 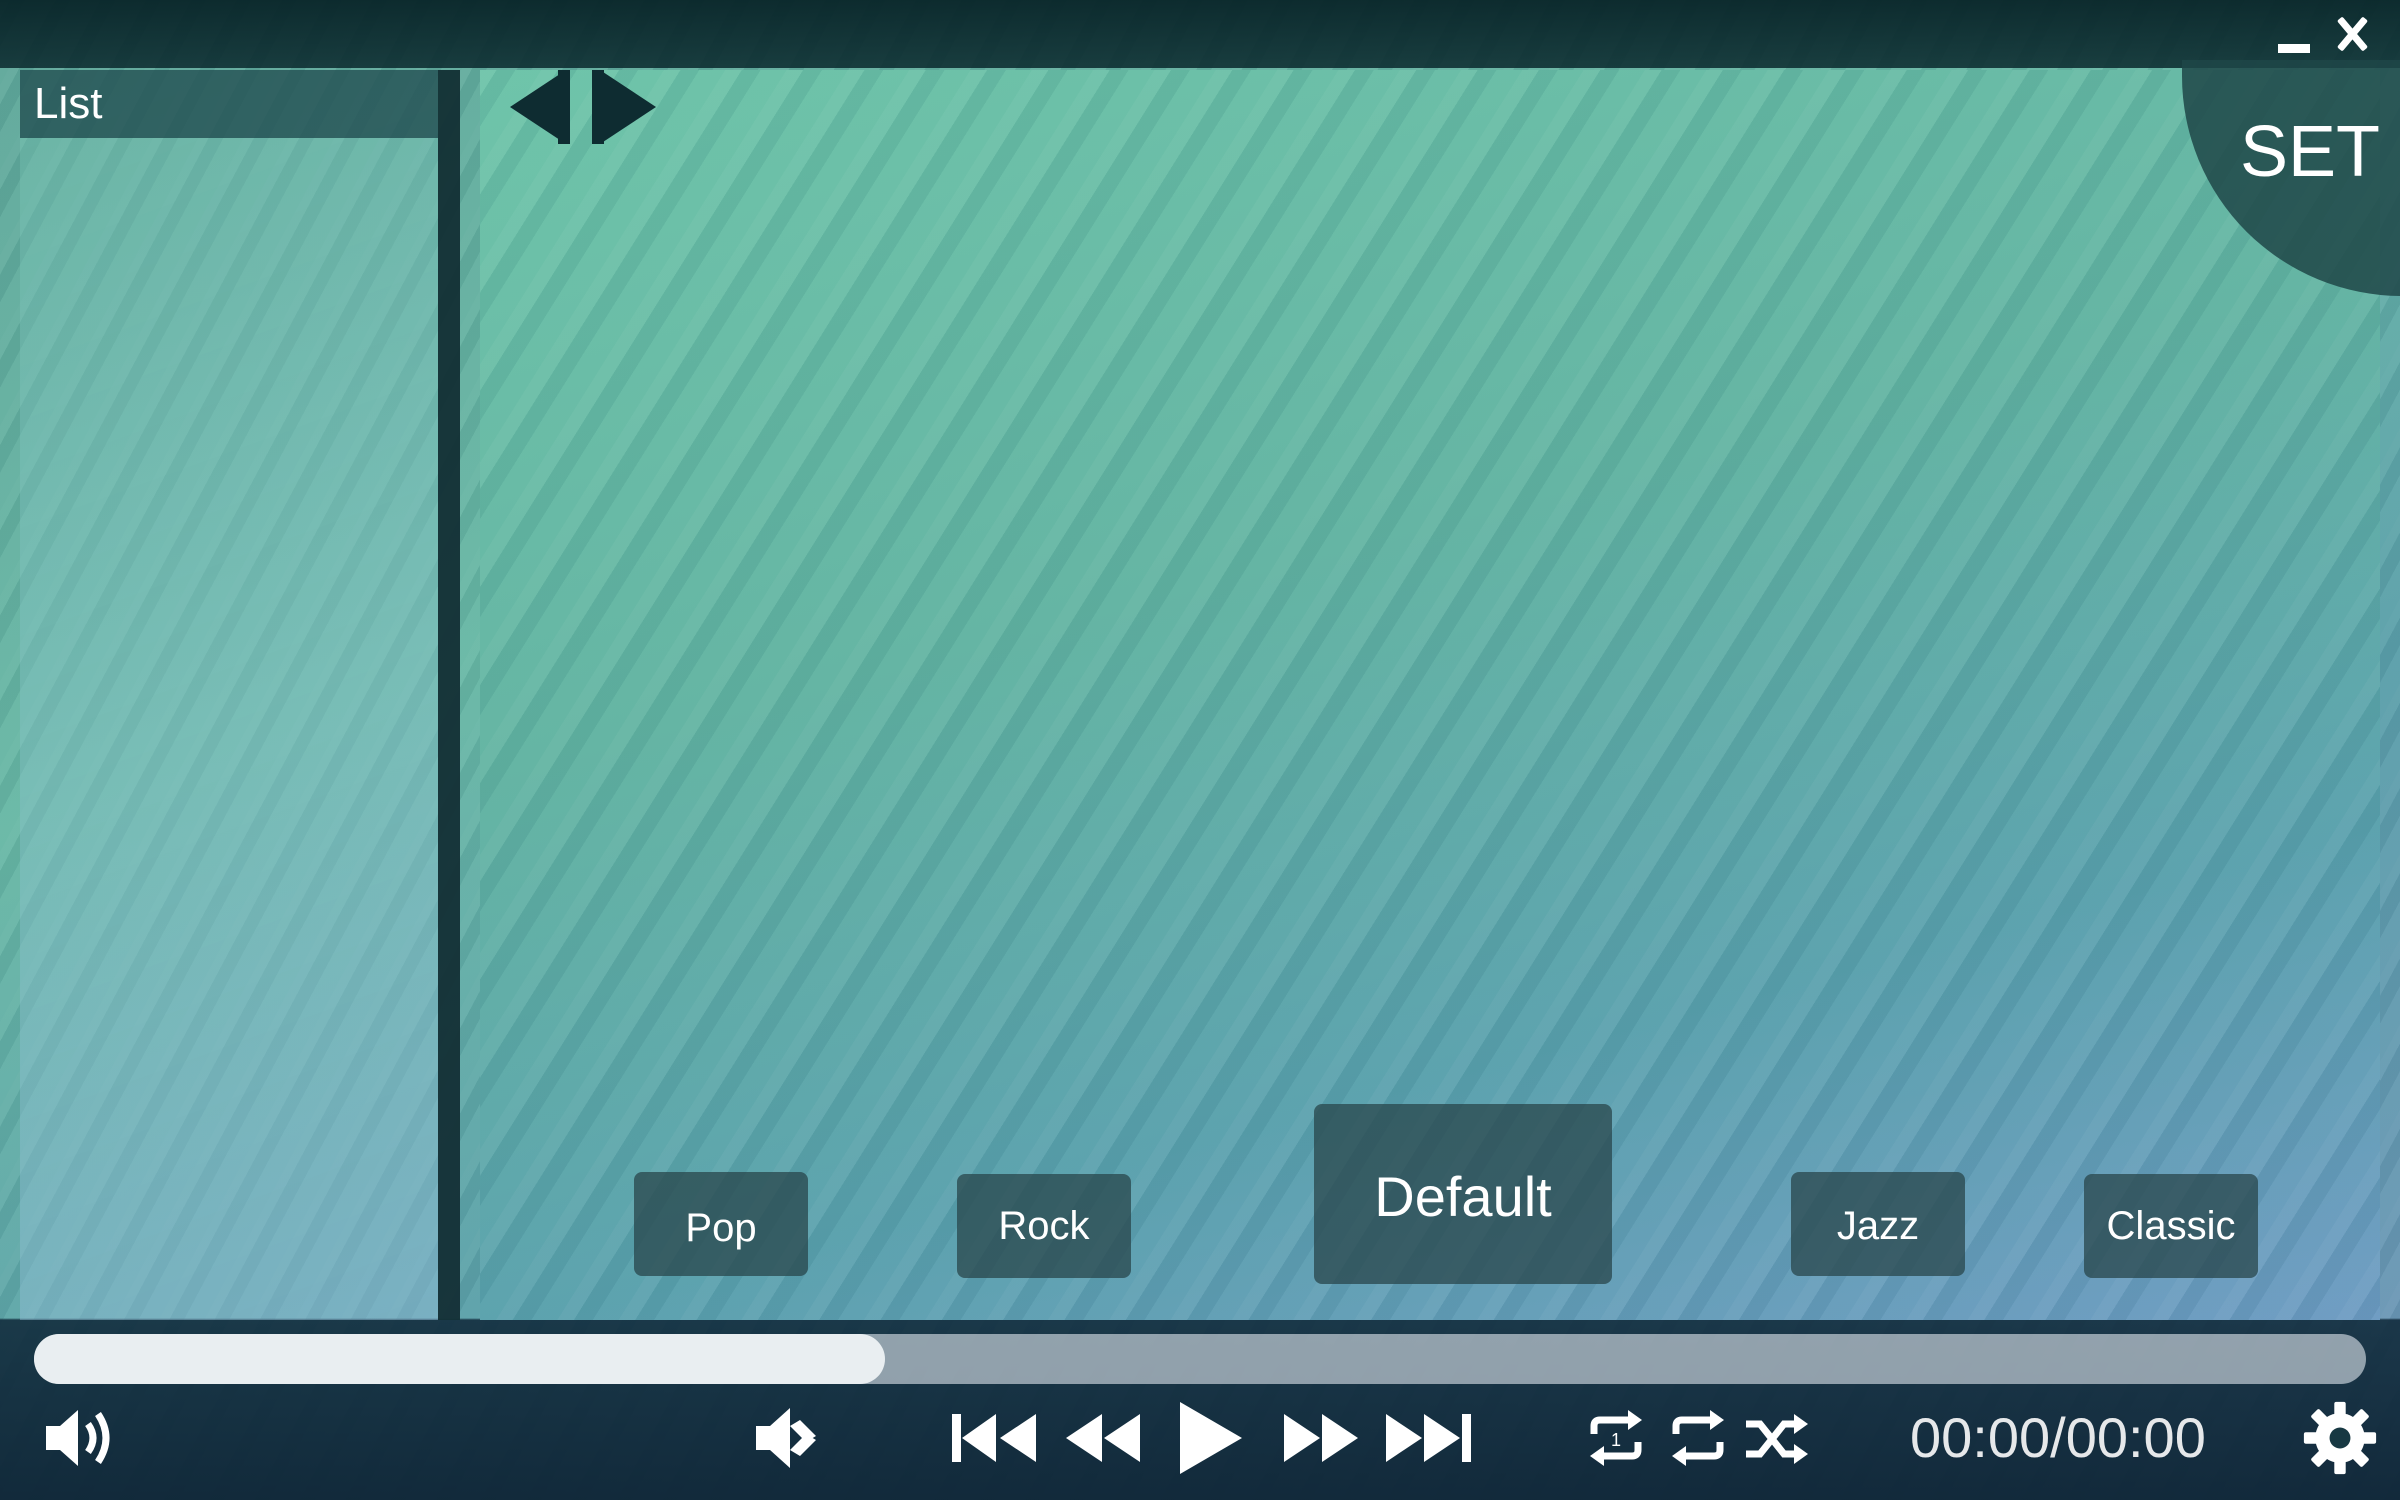 I want to click on set-label: SET, so click(x=2310, y=152).